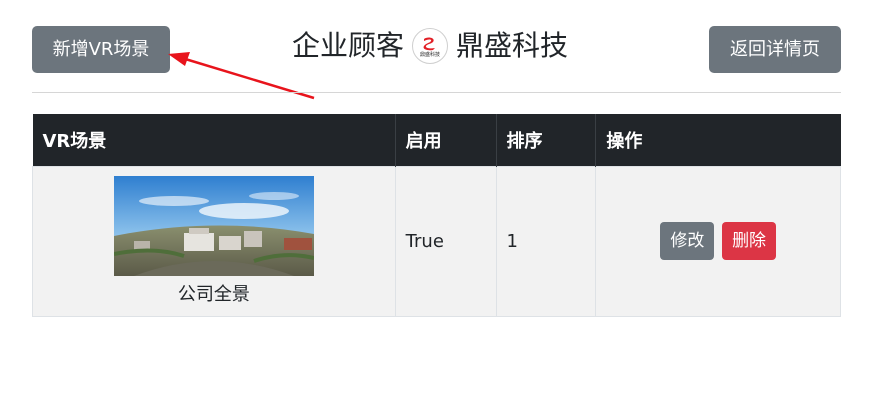  What do you see at coordinates (101, 49) in the screenshot?
I see `add-vr-scene-button: 新增VR场景` at bounding box center [101, 49].